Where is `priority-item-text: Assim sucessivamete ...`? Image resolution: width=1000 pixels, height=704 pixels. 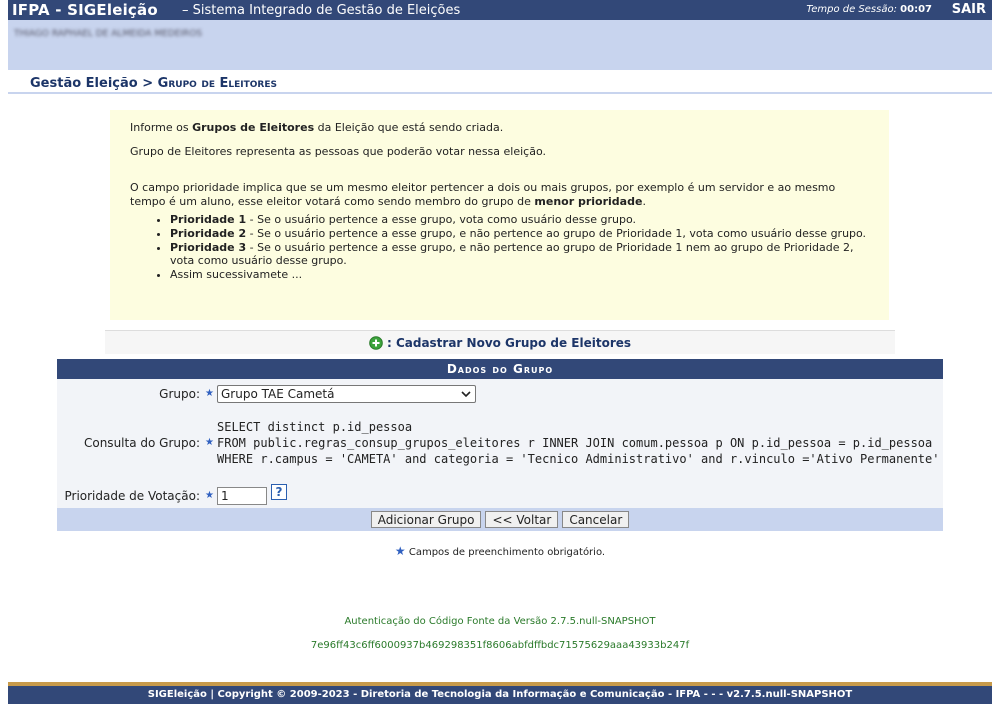 priority-item-text: Assim sucessivamete ... is located at coordinates (236, 274).